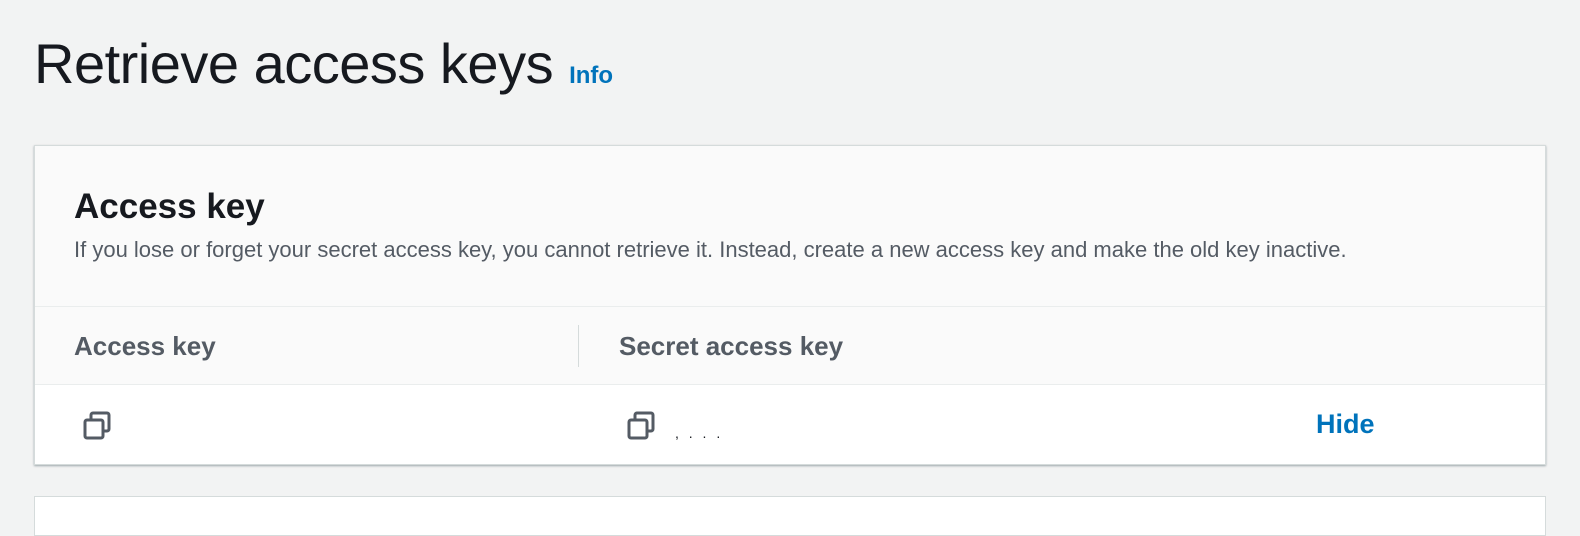  Describe the element at coordinates (169, 206) in the screenshot. I see `container-title: Access key` at that location.